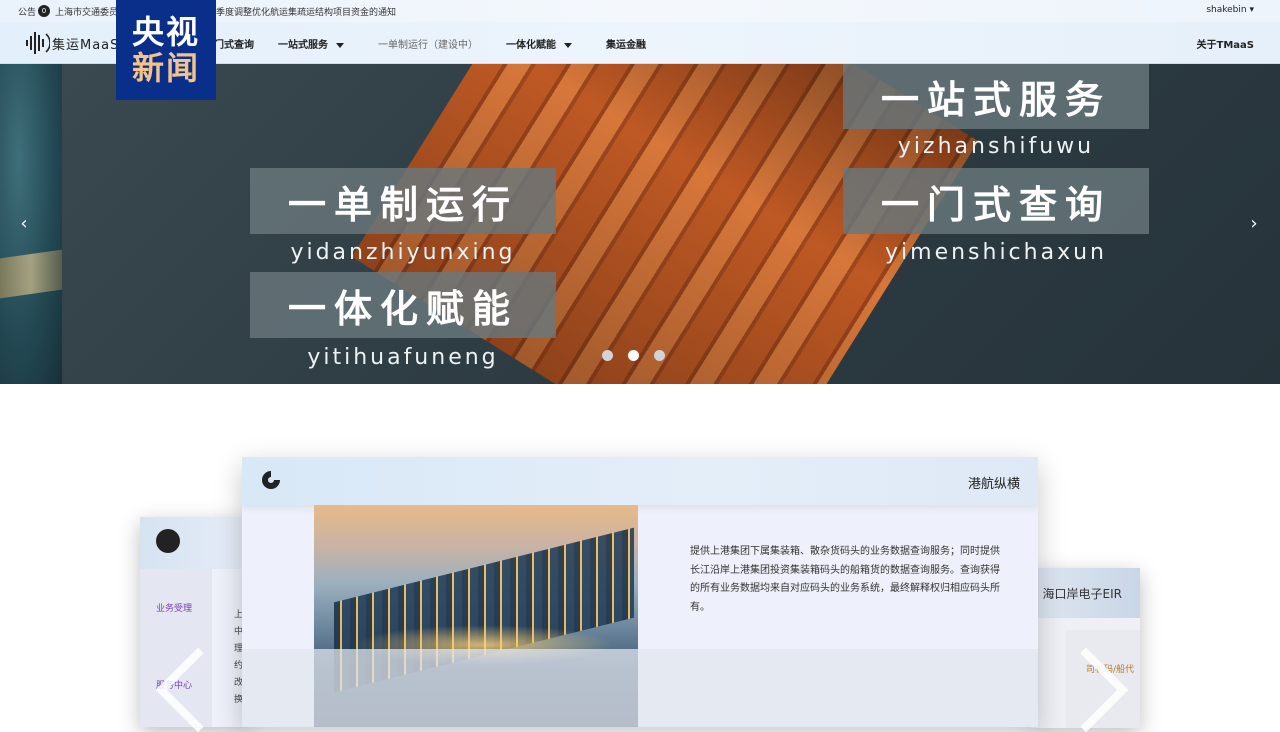  What do you see at coordinates (993, 484) in the screenshot?
I see `card-title: 港航纵横` at bounding box center [993, 484].